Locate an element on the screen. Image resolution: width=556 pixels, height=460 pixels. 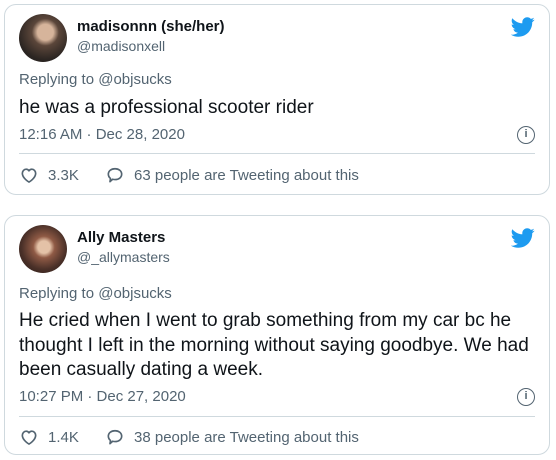
username-handle: @madisonxell is located at coordinates (121, 46).